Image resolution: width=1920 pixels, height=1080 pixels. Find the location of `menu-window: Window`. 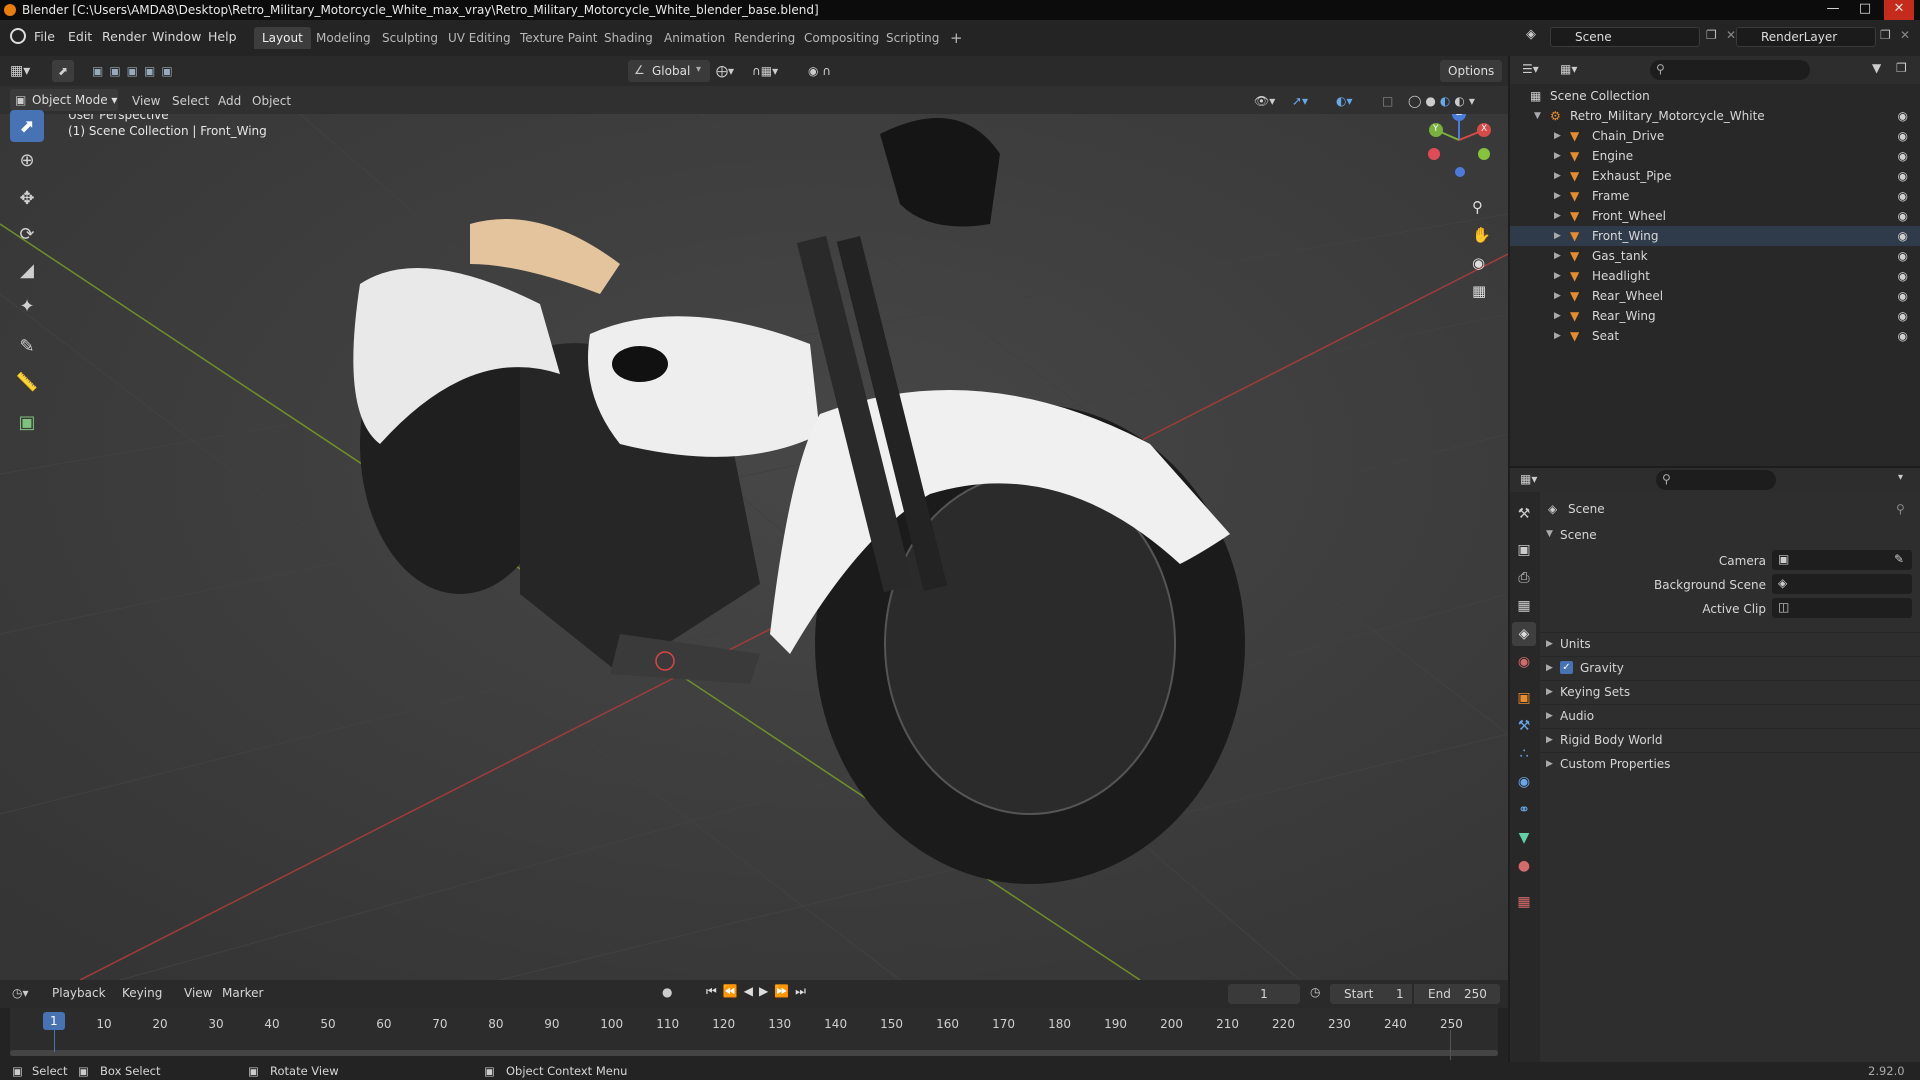

menu-window: Window is located at coordinates (176, 36).